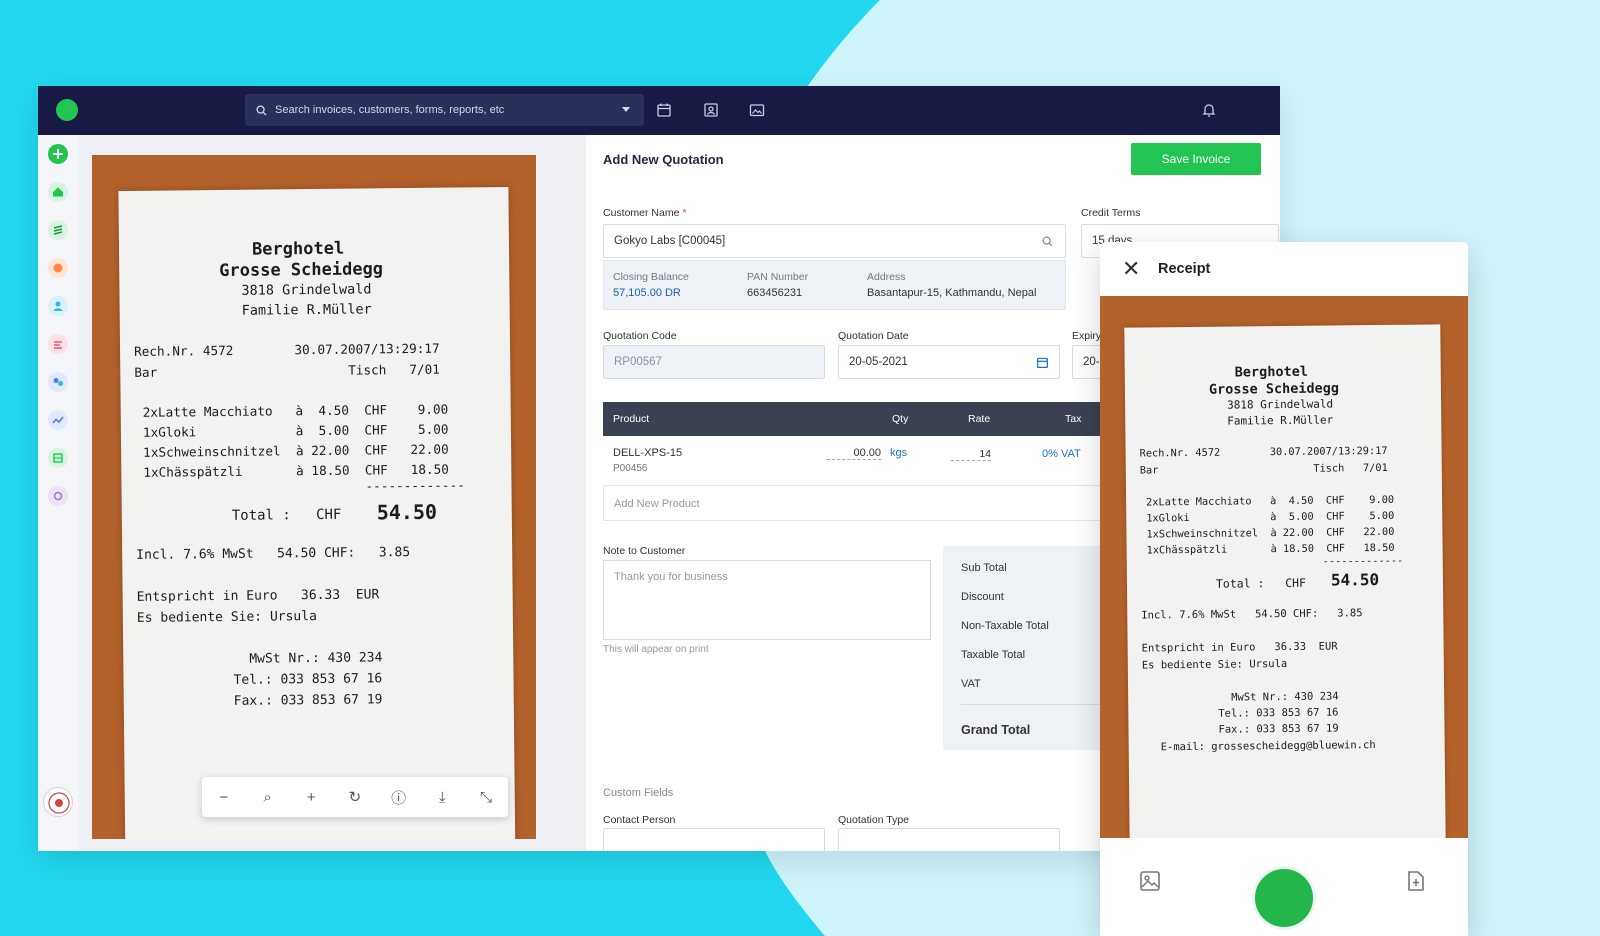 This screenshot has height=936, width=1600. Describe the element at coordinates (1196, 159) in the screenshot. I see `save-invoice-button: Save Invoice` at that location.